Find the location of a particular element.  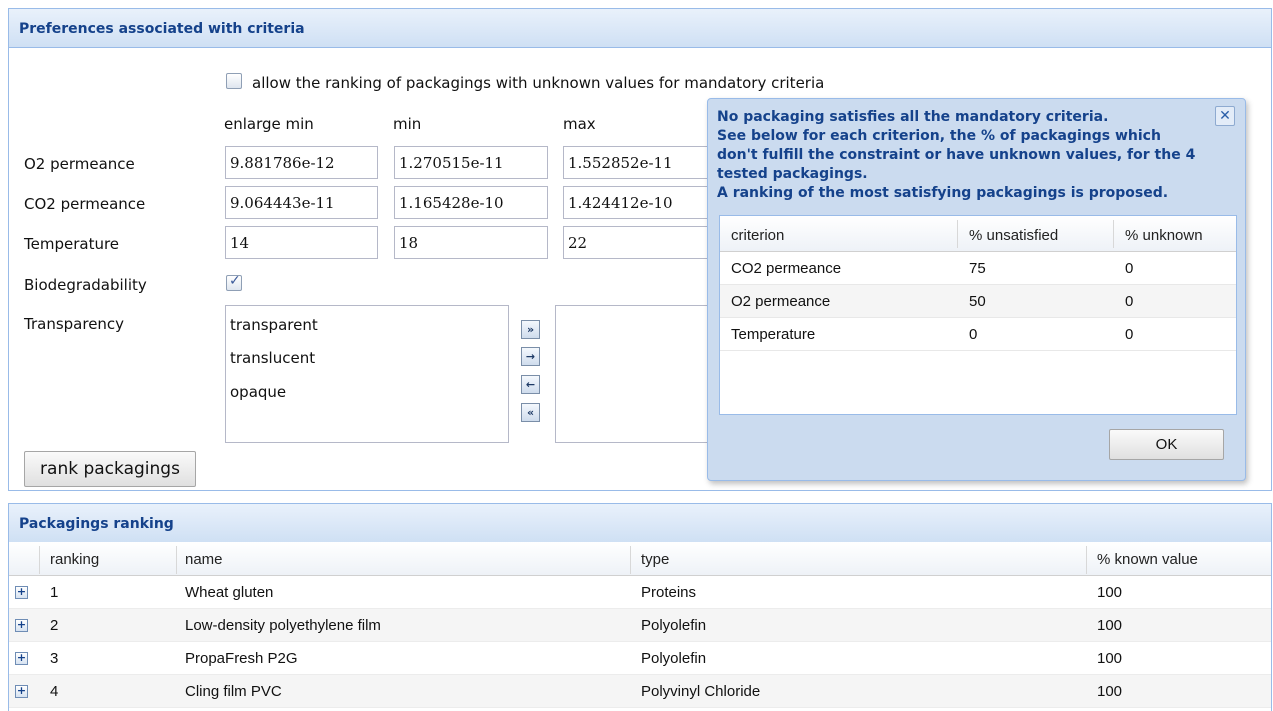

ranking-grid-header: ranking name type % known value is located at coordinates (640, 559).